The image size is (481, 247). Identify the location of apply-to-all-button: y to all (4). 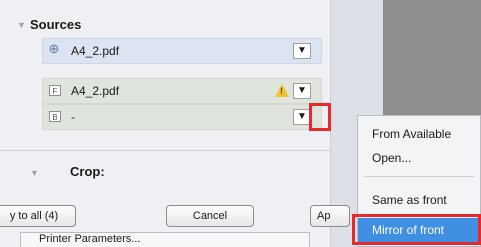
(38, 216).